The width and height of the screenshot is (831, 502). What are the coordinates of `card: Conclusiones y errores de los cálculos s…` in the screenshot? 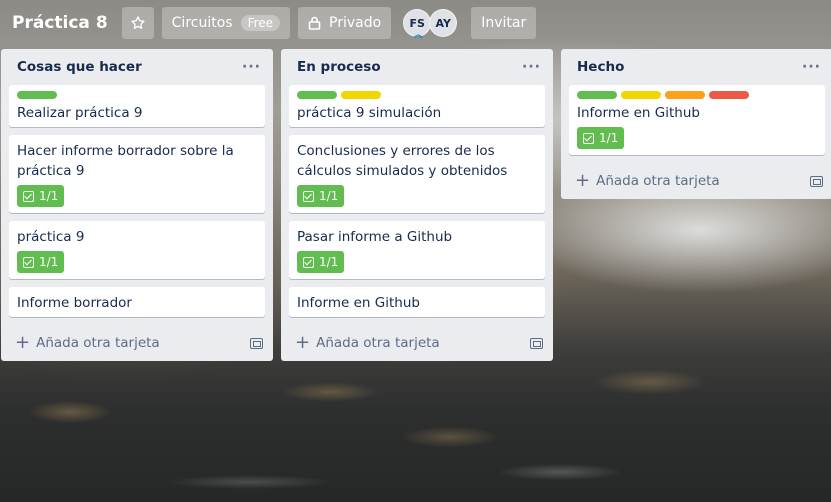 It's located at (417, 174).